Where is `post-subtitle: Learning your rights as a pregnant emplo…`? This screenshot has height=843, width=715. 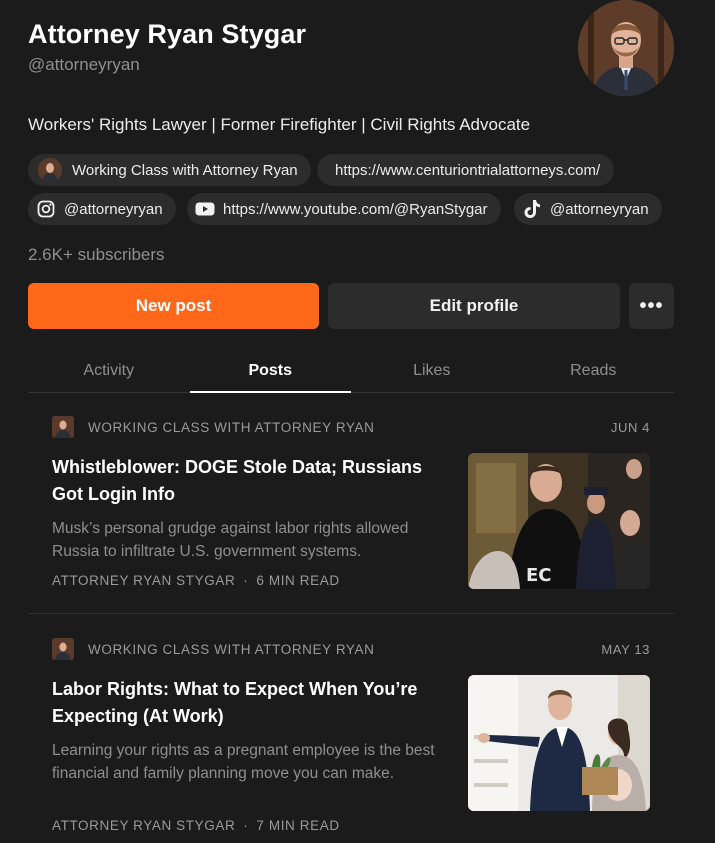
post-subtitle: Learning your rights as a pregnant emplo… is located at coordinates (243, 762).